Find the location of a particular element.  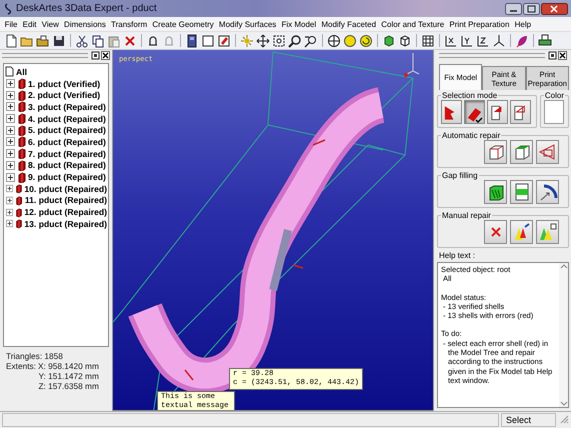

tree-item: 1. pduct (Verified) is located at coordinates (64, 83).